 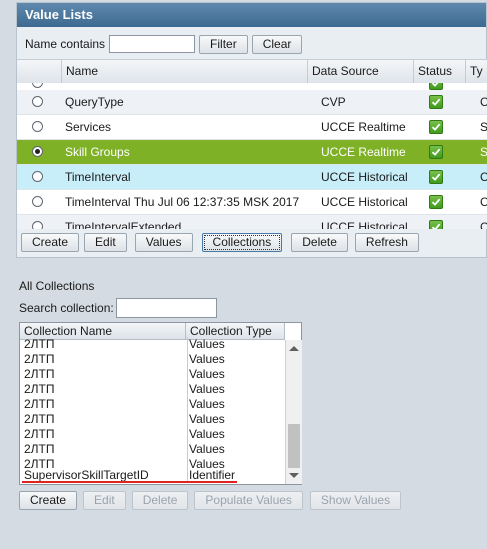 What do you see at coordinates (293, 412) in the screenshot?
I see `collections-scrollbar` at bounding box center [293, 412].